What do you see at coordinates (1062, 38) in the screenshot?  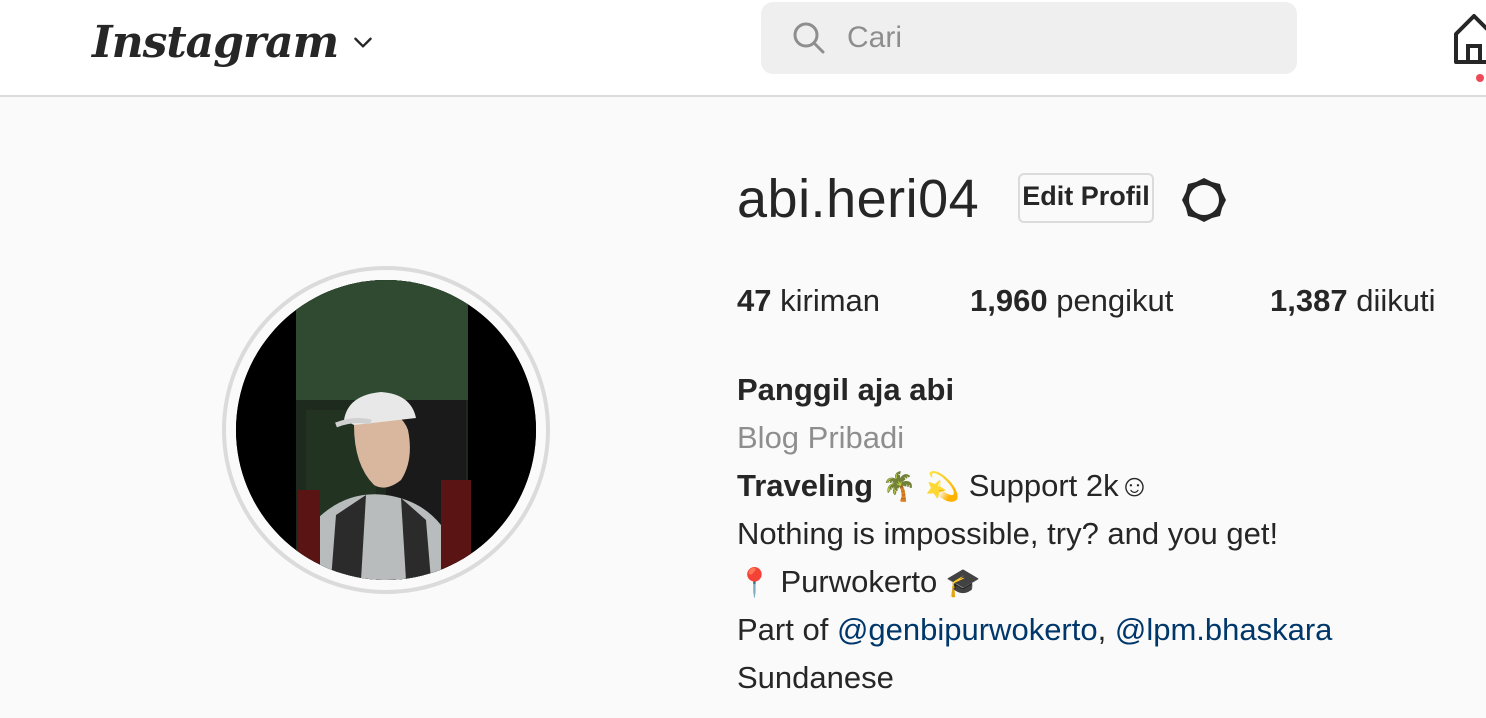 I see `search-input` at bounding box center [1062, 38].